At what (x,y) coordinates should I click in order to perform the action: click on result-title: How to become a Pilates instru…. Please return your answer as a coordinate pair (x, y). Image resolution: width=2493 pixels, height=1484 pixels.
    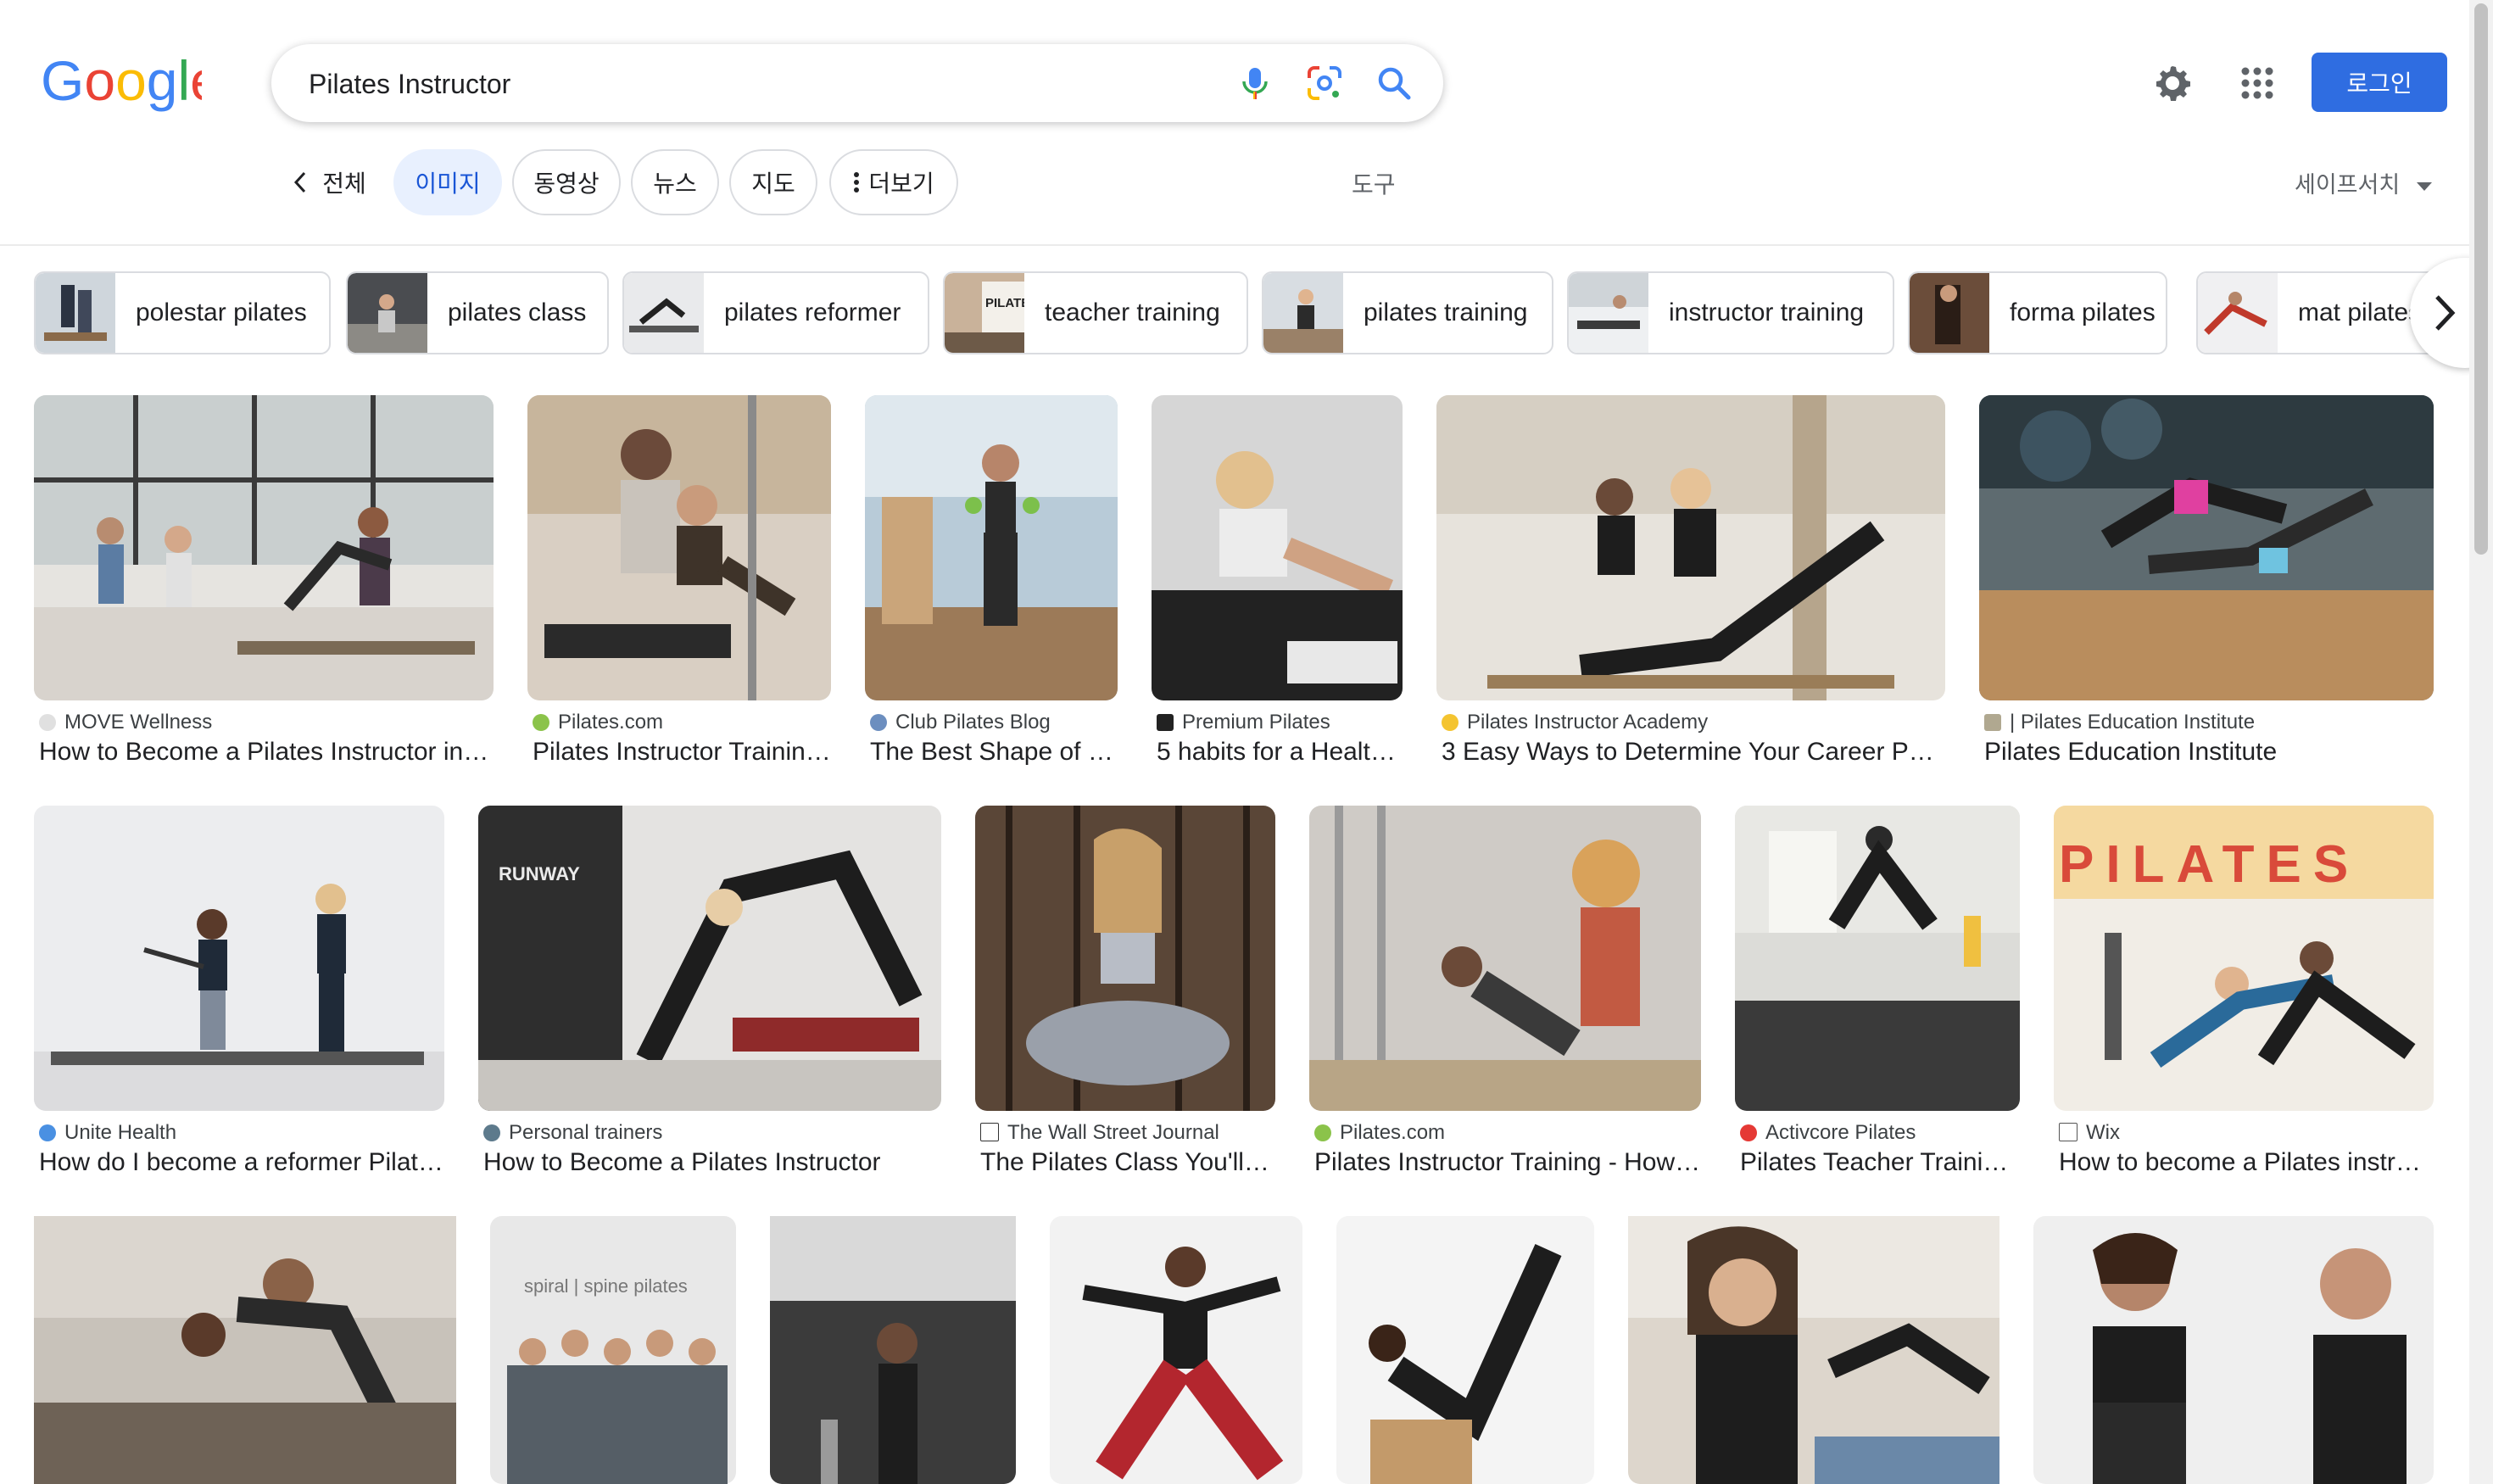
    Looking at the image, I should click on (2246, 1162).